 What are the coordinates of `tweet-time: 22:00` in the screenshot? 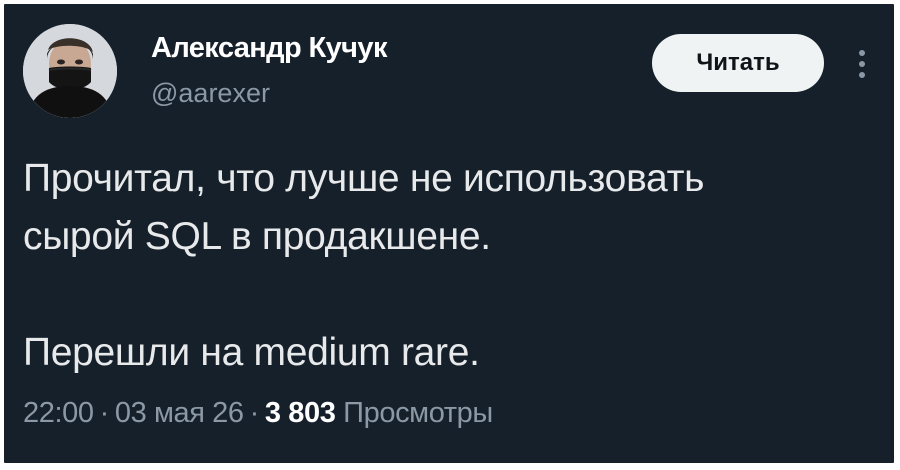 It's located at (58, 413).